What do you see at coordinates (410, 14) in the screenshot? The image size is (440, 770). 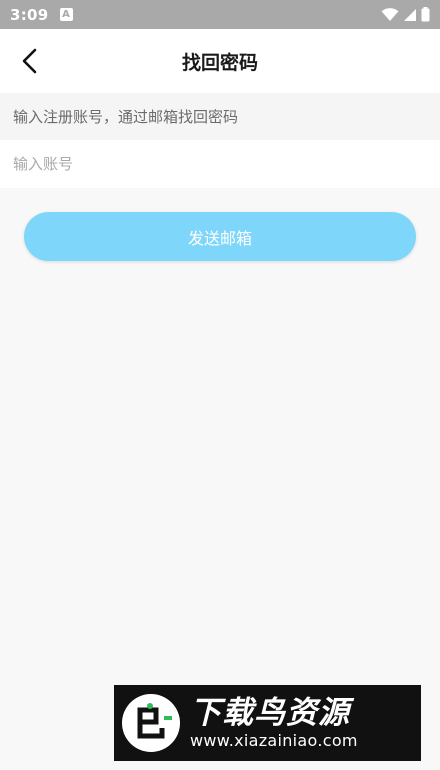 I see `signal-icon` at bounding box center [410, 14].